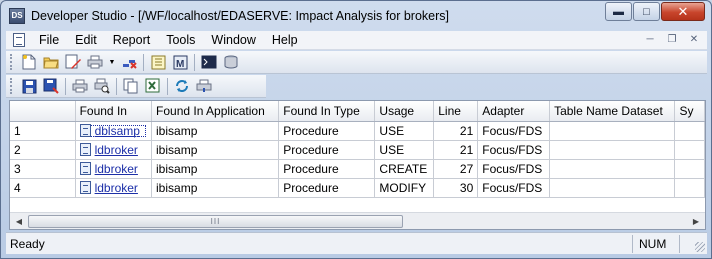 The image size is (712, 259). What do you see at coordinates (618, 11) in the screenshot?
I see `minimize-button: ▬` at bounding box center [618, 11].